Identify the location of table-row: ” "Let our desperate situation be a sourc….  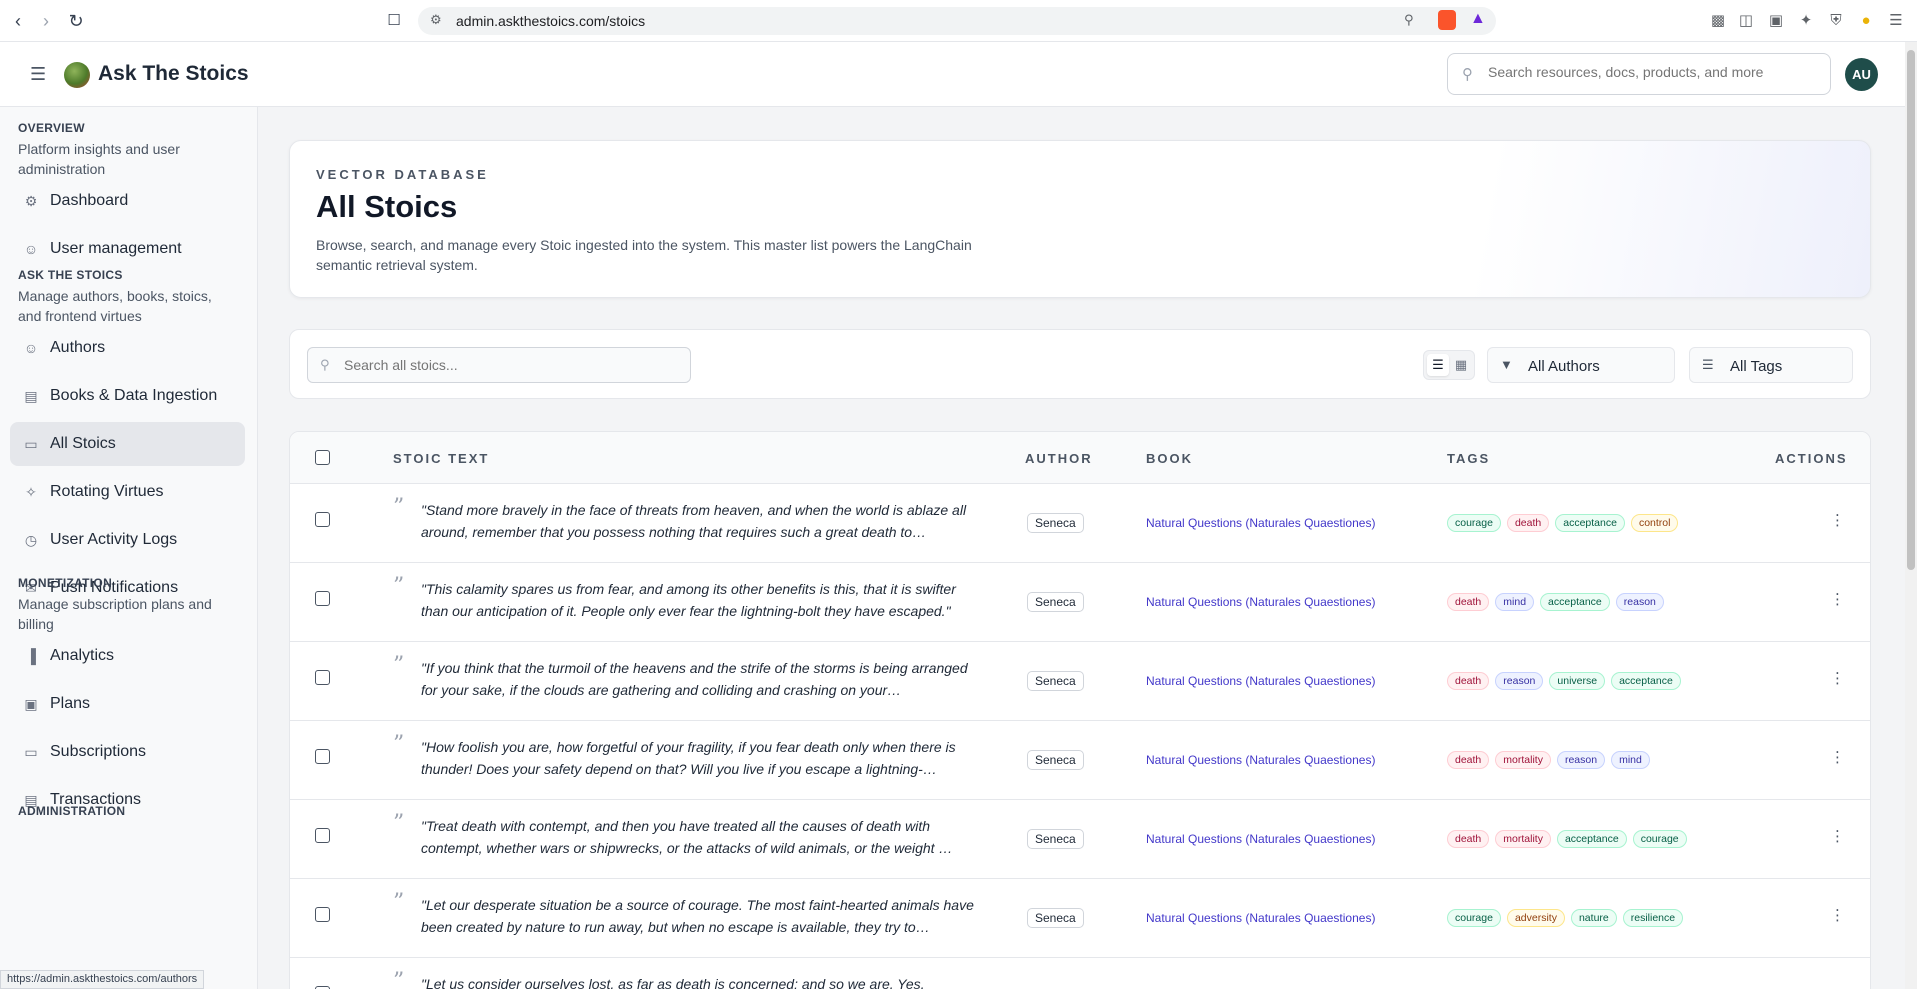
(1080, 918).